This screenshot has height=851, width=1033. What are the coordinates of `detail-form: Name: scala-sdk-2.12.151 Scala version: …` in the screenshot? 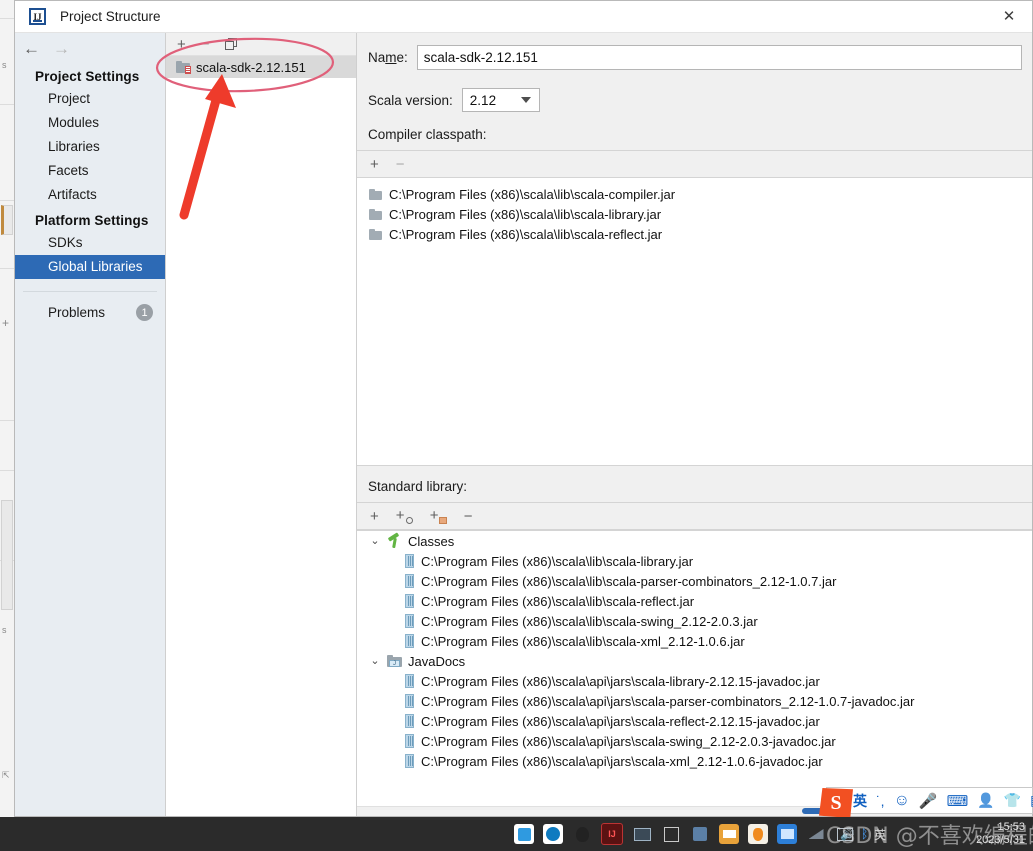 It's located at (694, 91).